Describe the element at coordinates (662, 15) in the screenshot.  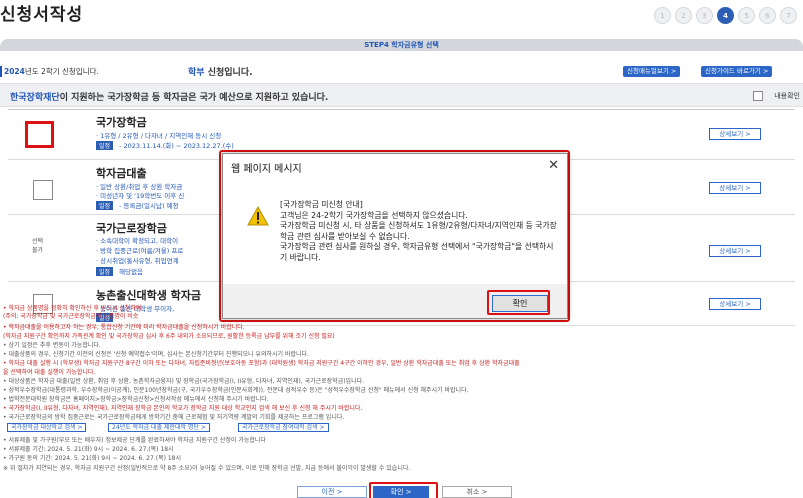
I see `step-1: 1` at that location.